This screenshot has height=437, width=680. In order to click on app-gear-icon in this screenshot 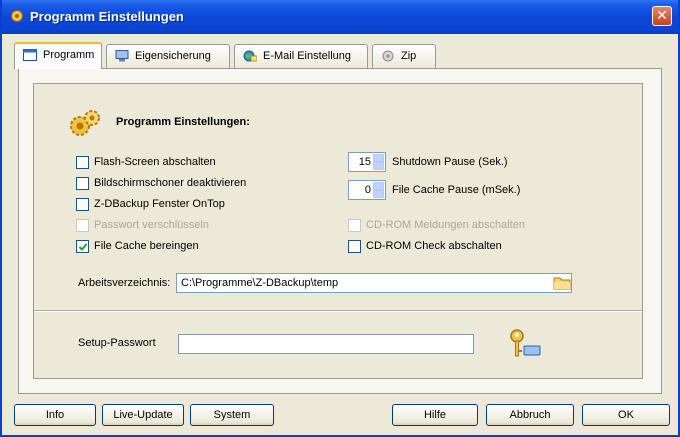, I will do `click(17, 16)`.